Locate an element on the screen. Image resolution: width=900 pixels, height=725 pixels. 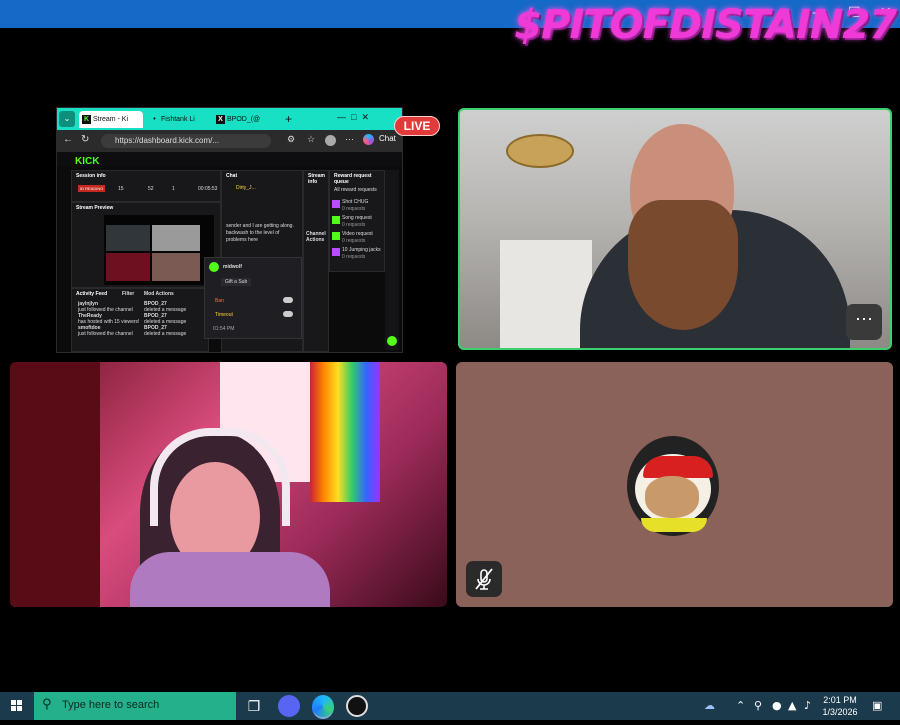
preview-video is located at coordinates (159, 250).